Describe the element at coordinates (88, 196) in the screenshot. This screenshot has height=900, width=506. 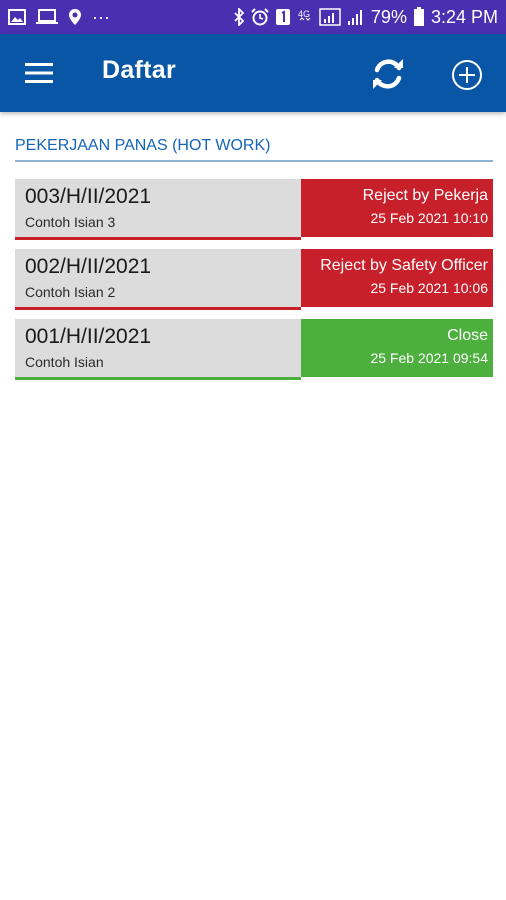
I see `permit-number: 003/H/II/2021` at that location.